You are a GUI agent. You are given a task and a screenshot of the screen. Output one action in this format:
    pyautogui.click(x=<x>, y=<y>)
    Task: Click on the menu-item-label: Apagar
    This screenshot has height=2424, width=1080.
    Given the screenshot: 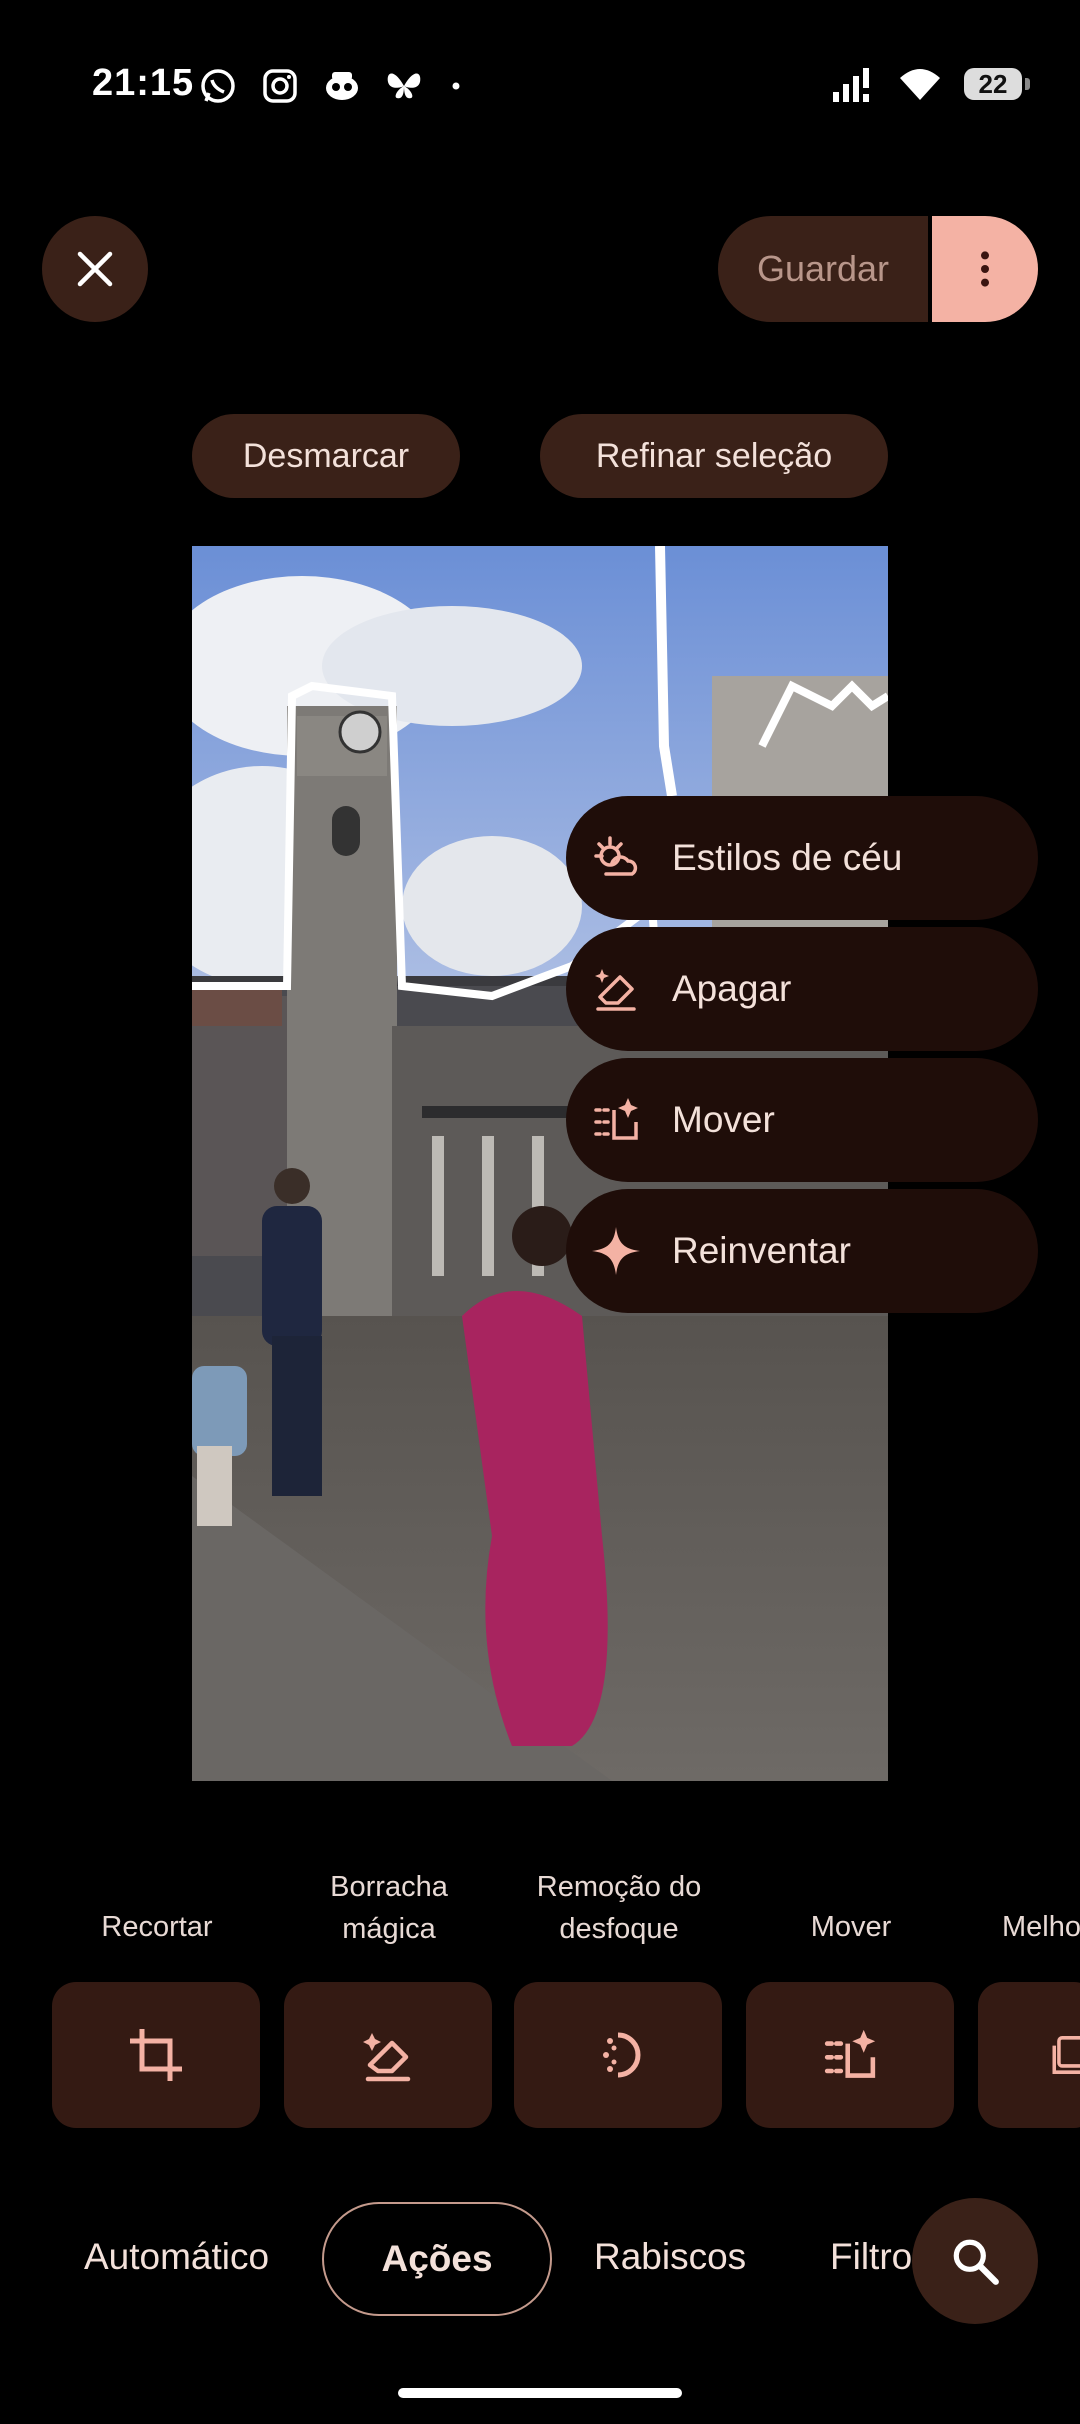 What is the action you would take?
    pyautogui.click(x=732, y=988)
    